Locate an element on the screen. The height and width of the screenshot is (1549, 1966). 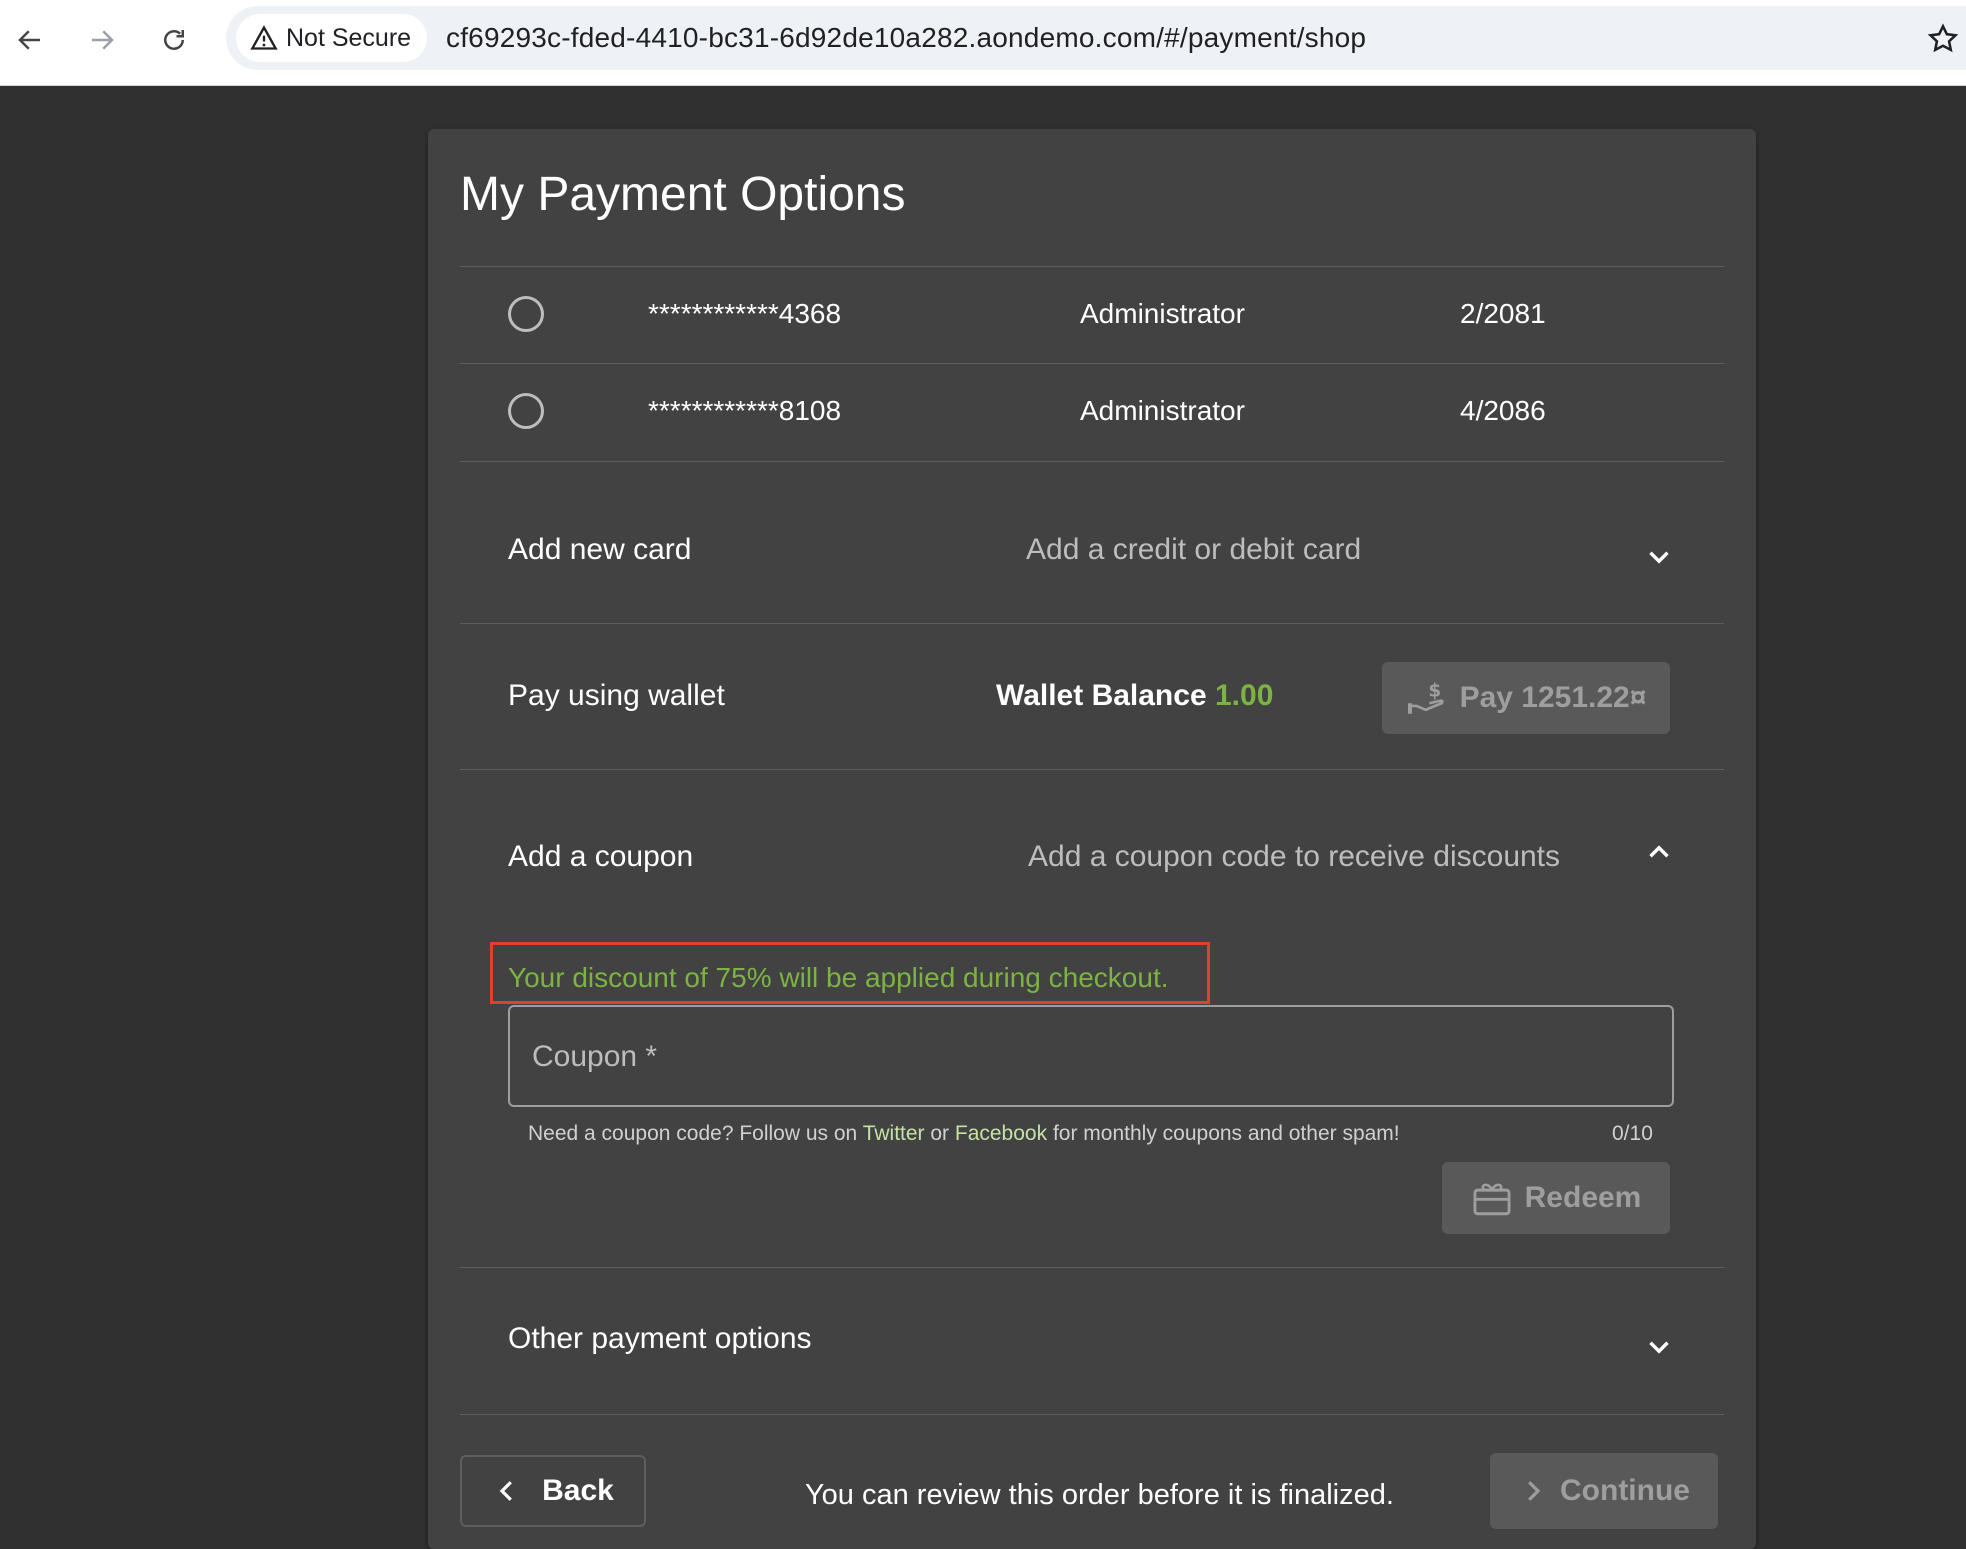
wallet-balance-value: 1.00 is located at coordinates (1244, 695).